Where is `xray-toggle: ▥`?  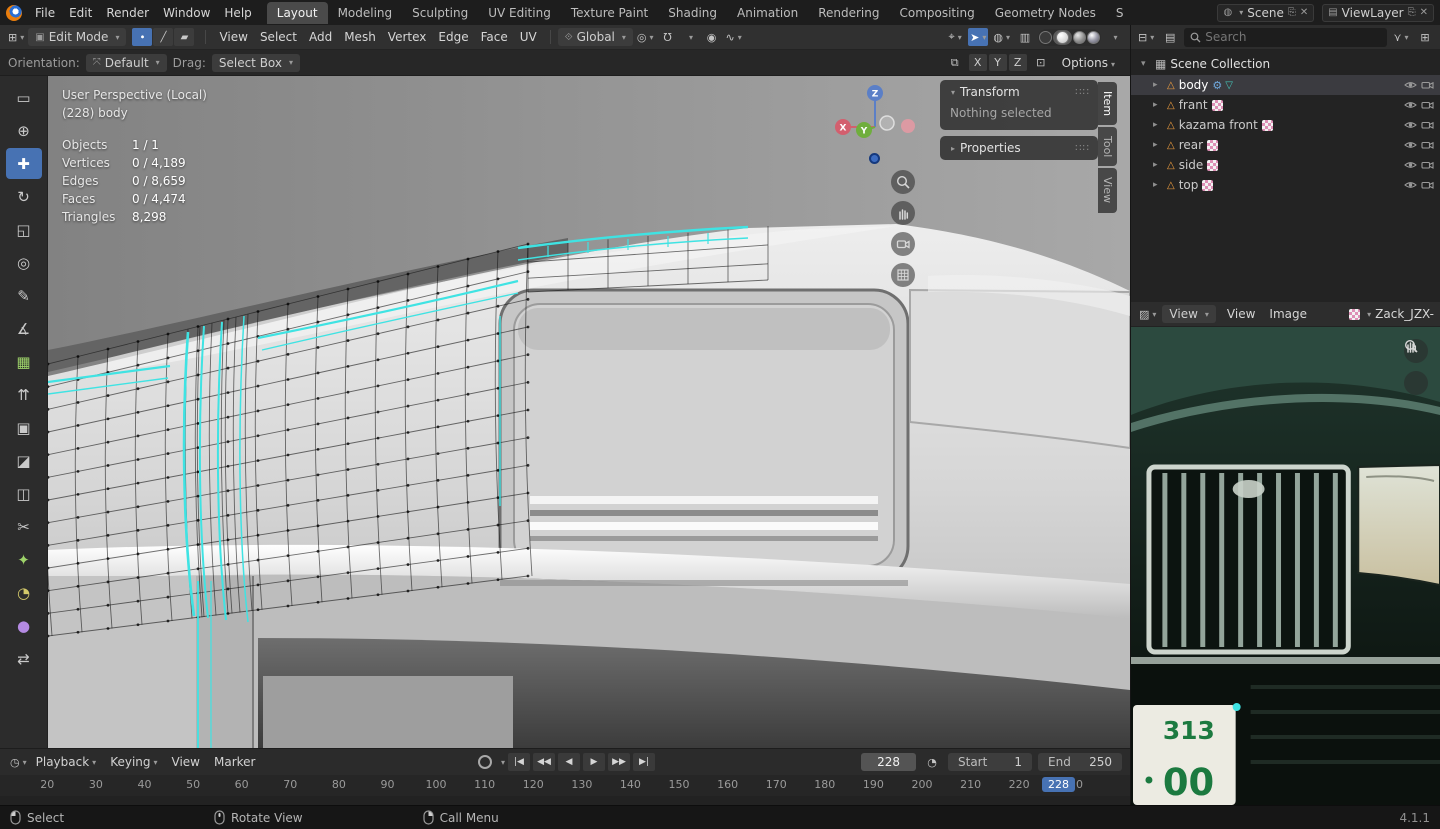
xray-toggle: ▥ is located at coordinates (1025, 37).